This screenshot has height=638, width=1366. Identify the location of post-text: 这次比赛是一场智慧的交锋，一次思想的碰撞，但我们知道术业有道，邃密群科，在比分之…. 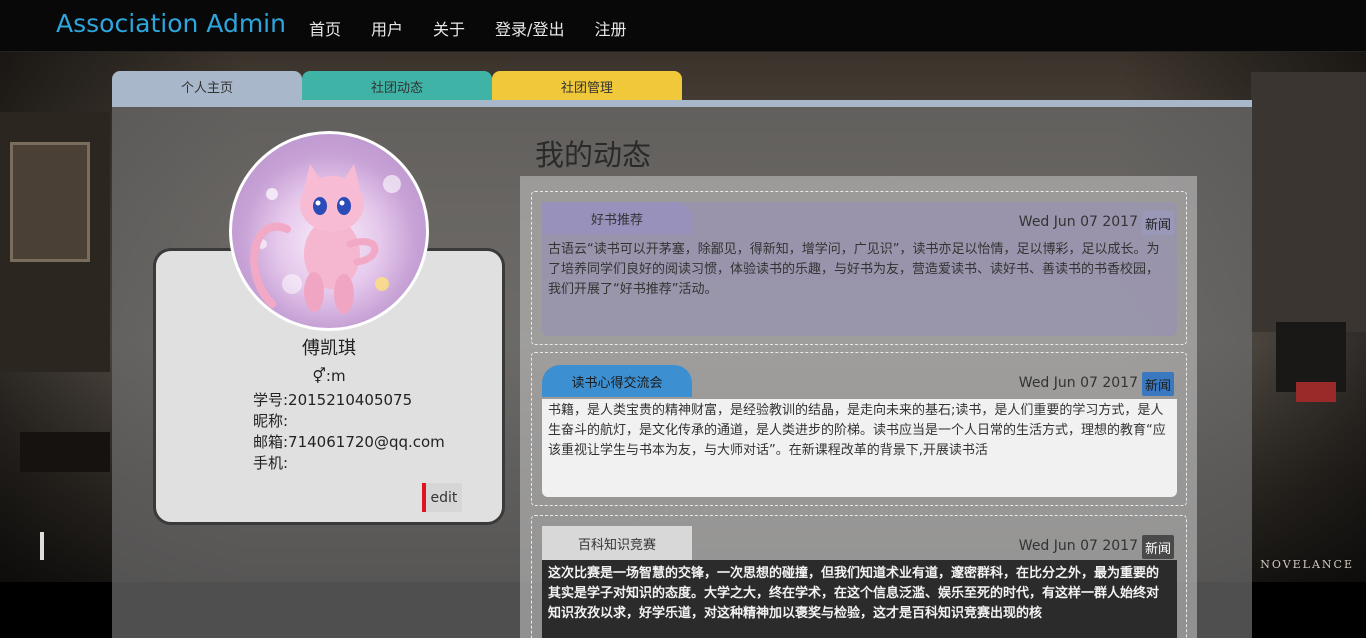
(854, 593).